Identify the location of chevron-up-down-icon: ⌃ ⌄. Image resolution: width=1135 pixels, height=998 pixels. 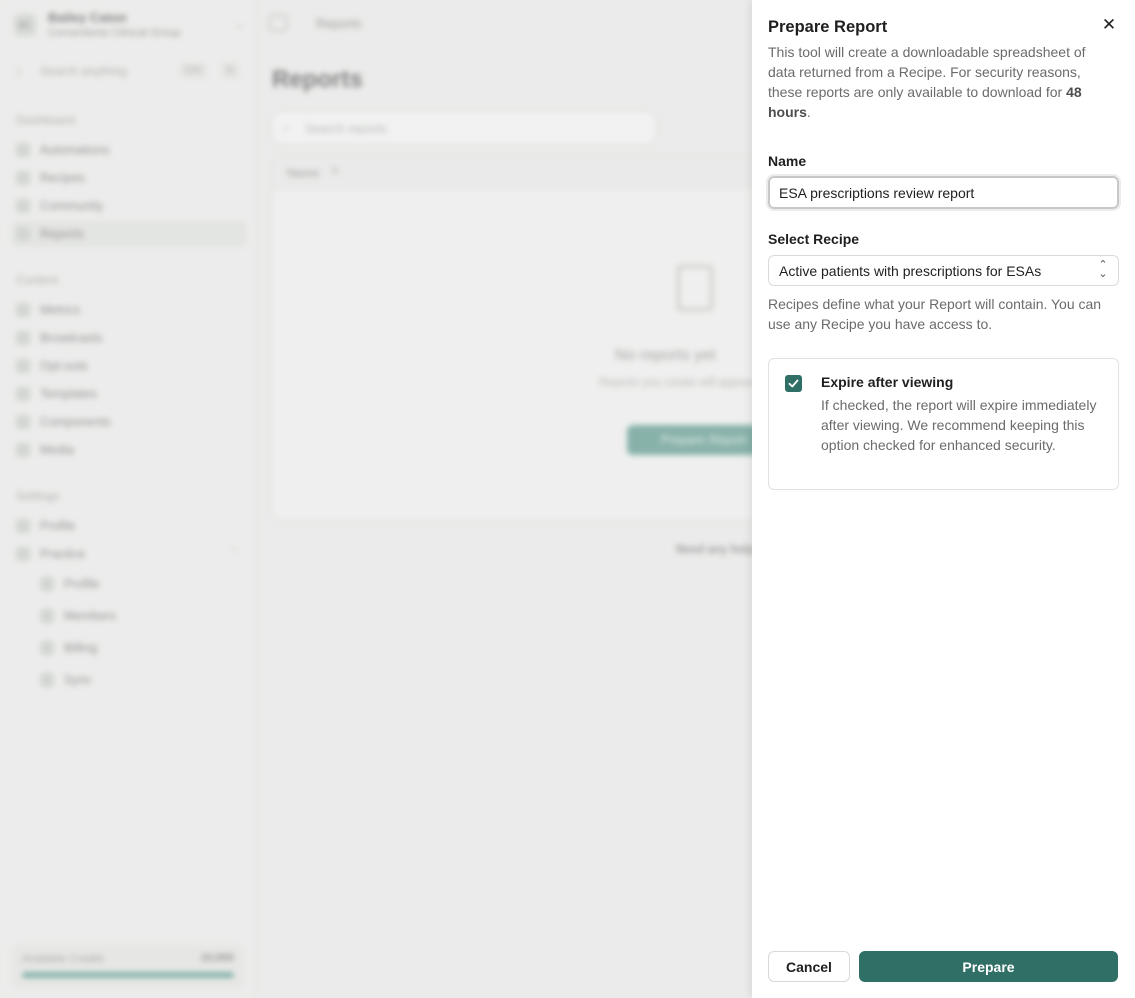
(1103, 269).